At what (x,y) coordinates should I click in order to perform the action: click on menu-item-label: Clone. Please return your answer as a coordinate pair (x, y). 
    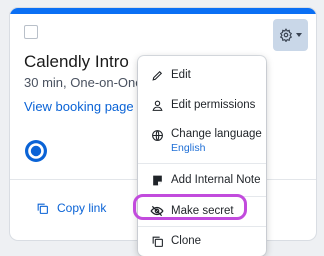
    Looking at the image, I should click on (186, 241).